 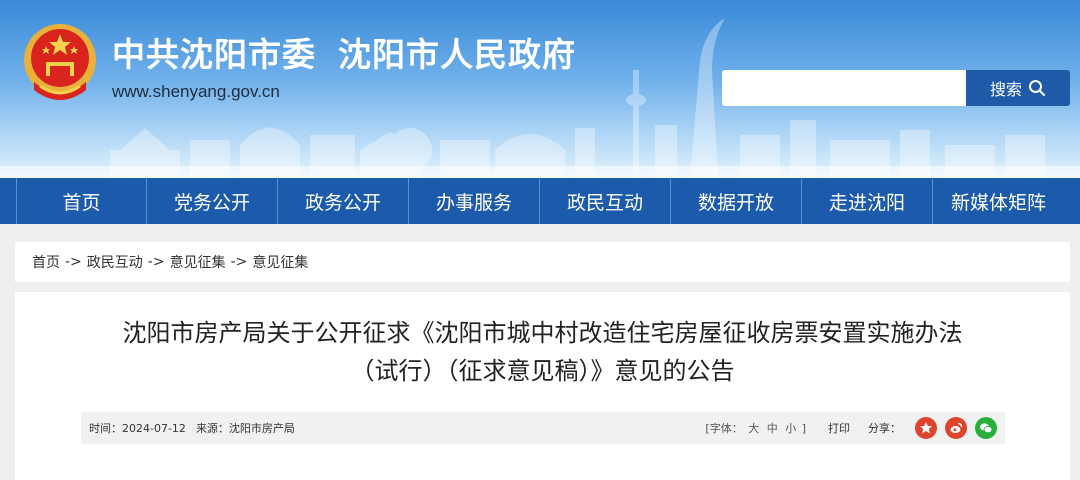 I want to click on font-size-label: [字体：, so click(x=724, y=428).